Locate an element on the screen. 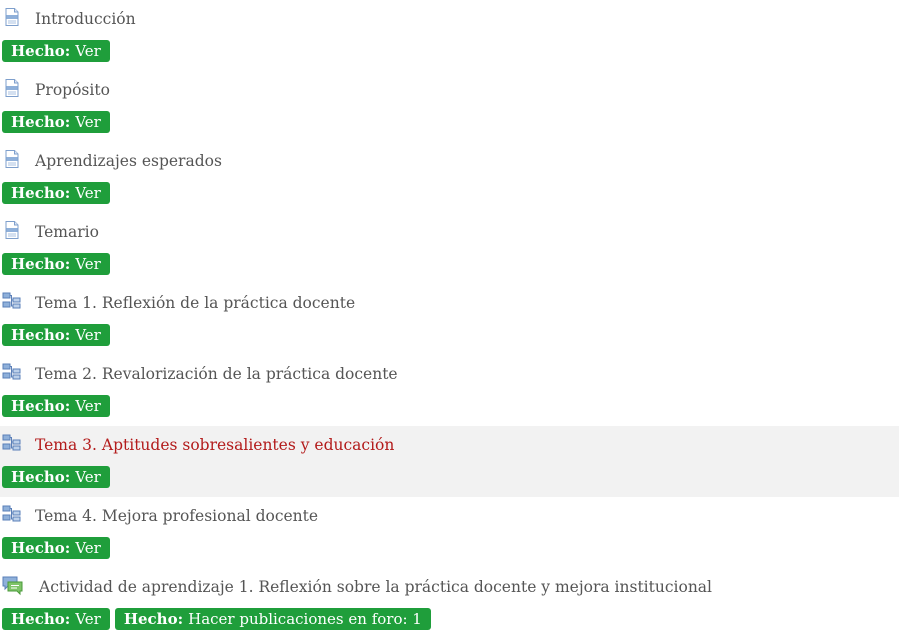  activity-title: Tema 1. Reflexión de la práctica docente is located at coordinates (195, 303).